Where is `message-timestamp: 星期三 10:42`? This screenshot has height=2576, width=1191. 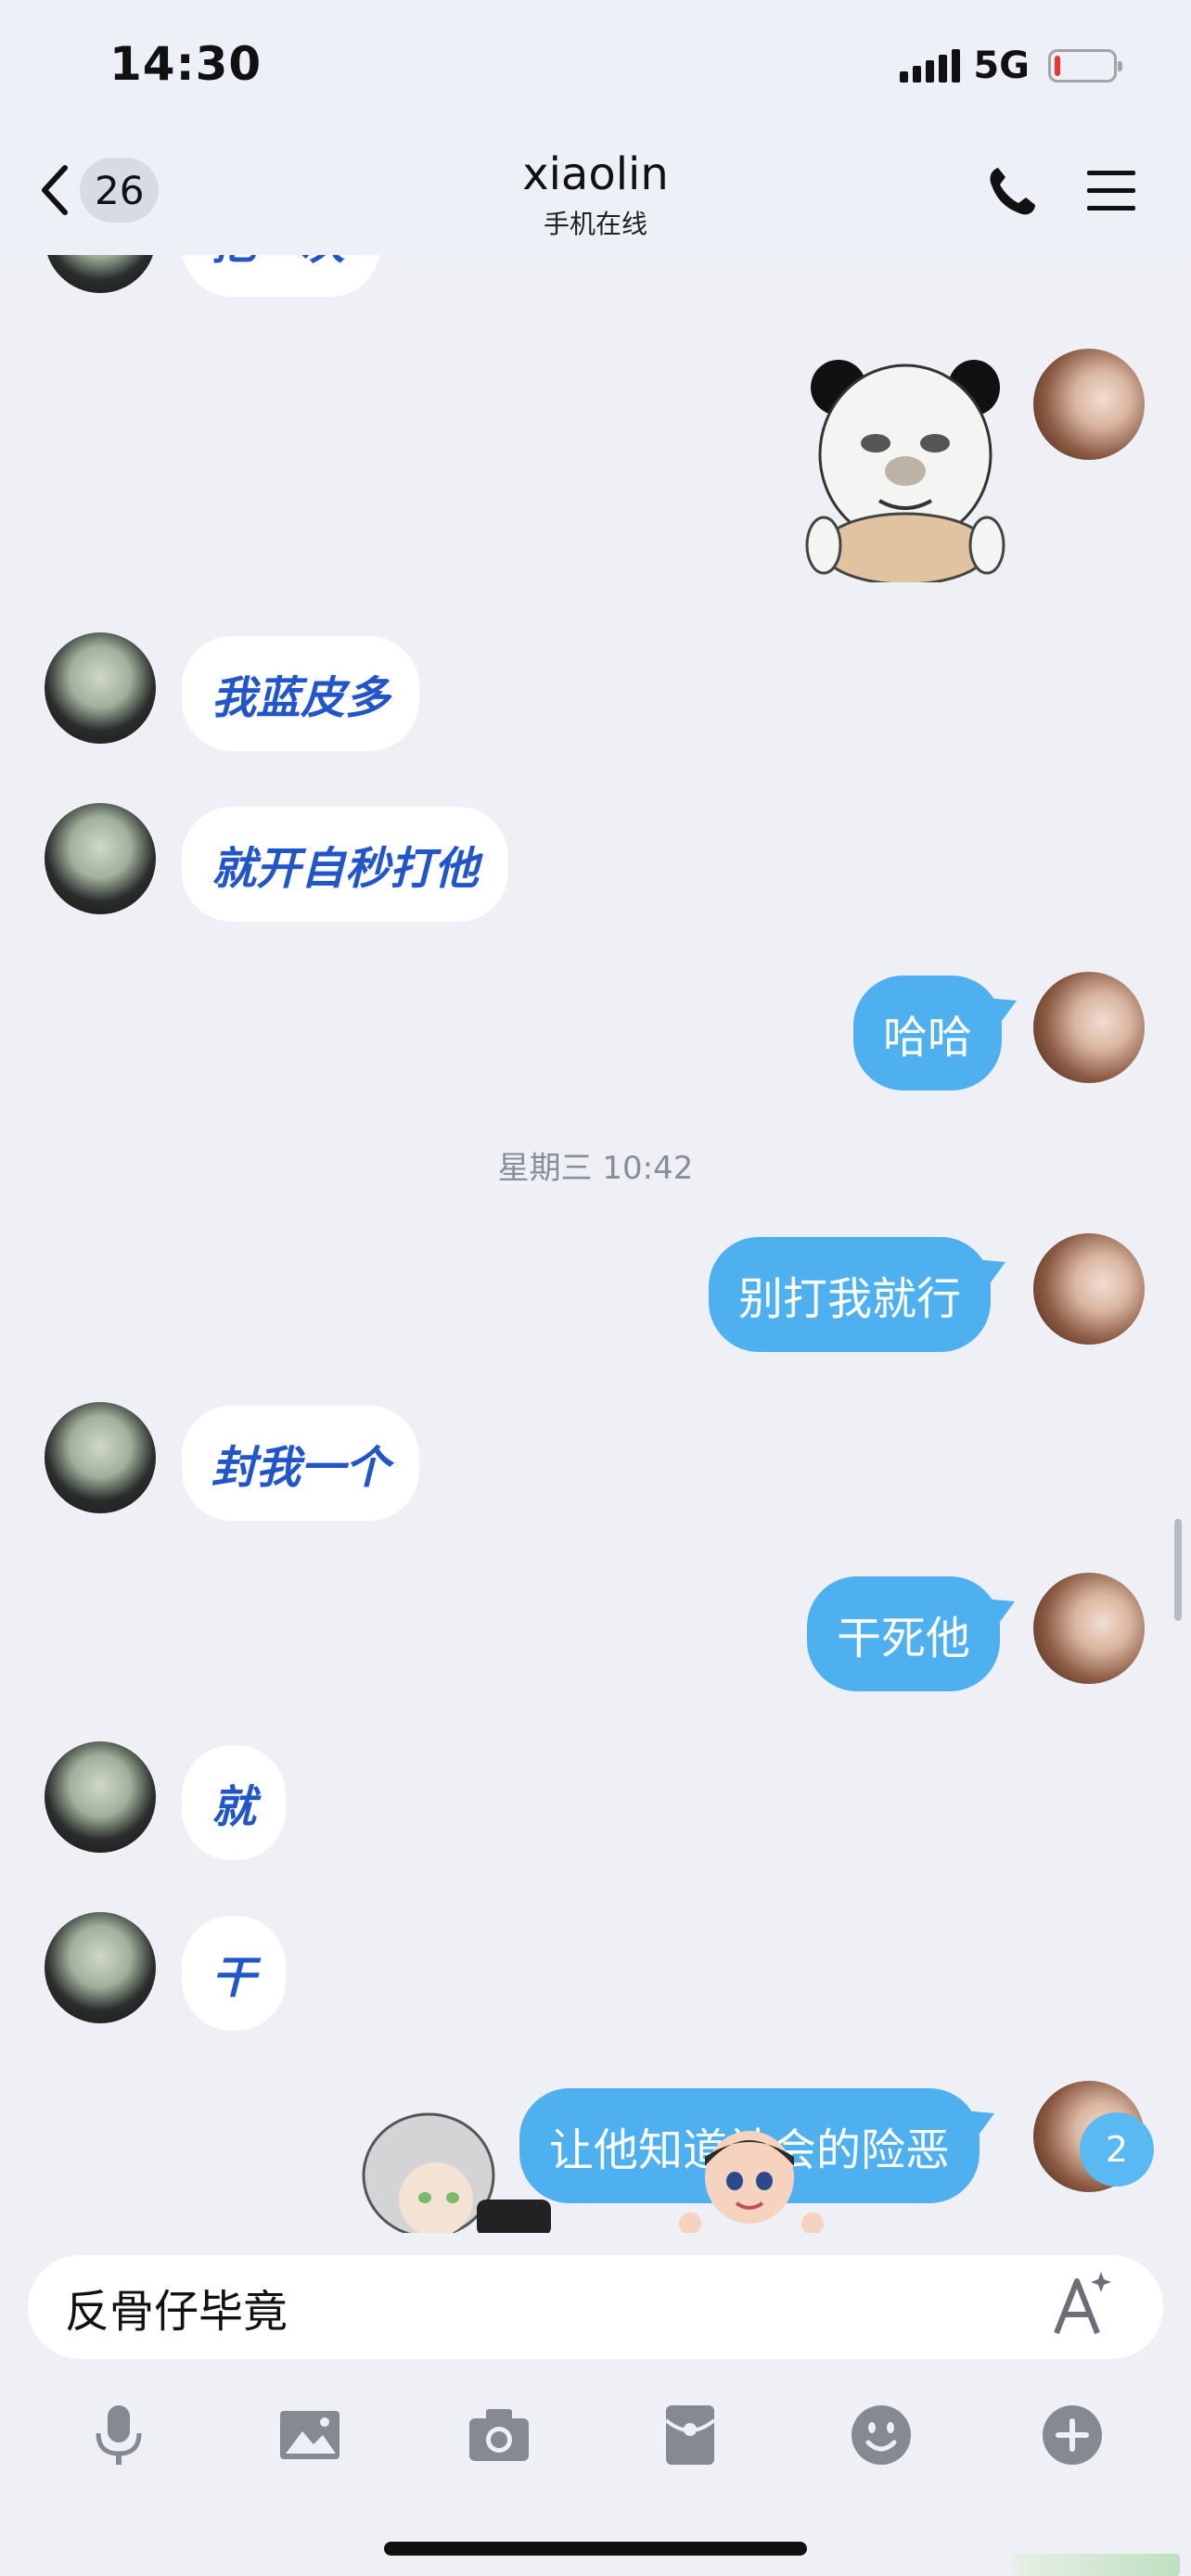
message-timestamp: 星期三 10:42 is located at coordinates (595, 1169).